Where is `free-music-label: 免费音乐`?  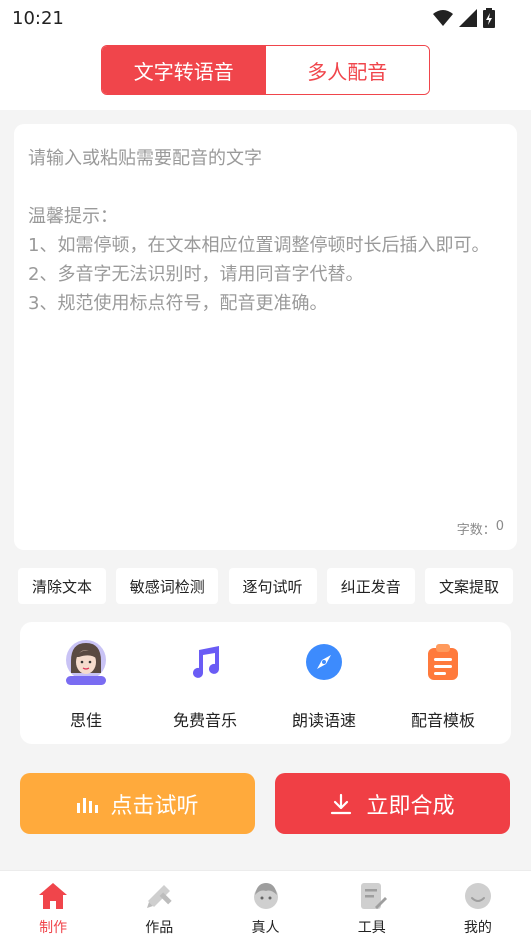
free-music-label: 免费音乐 is located at coordinates (204, 720).